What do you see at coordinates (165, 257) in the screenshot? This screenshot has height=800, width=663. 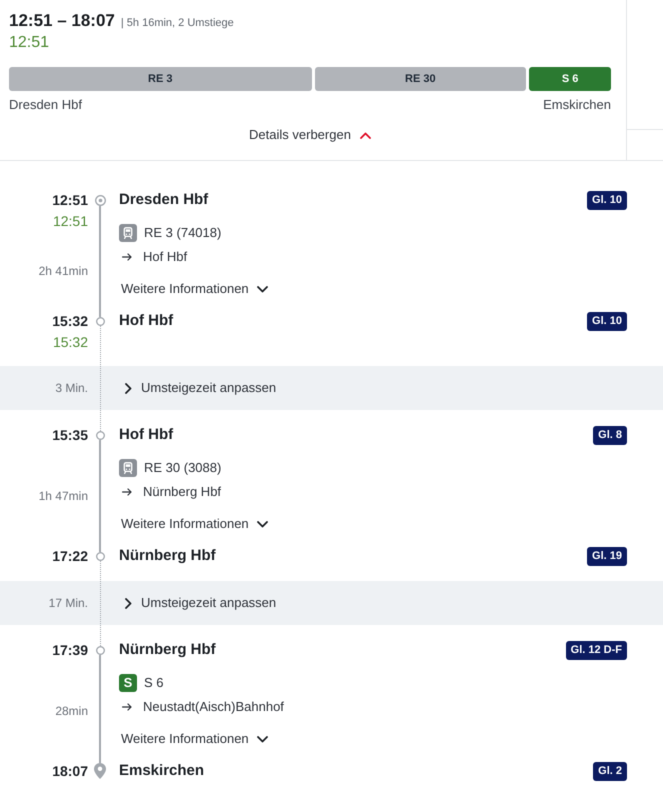 I see `direction-station: Hof Hbf` at bounding box center [165, 257].